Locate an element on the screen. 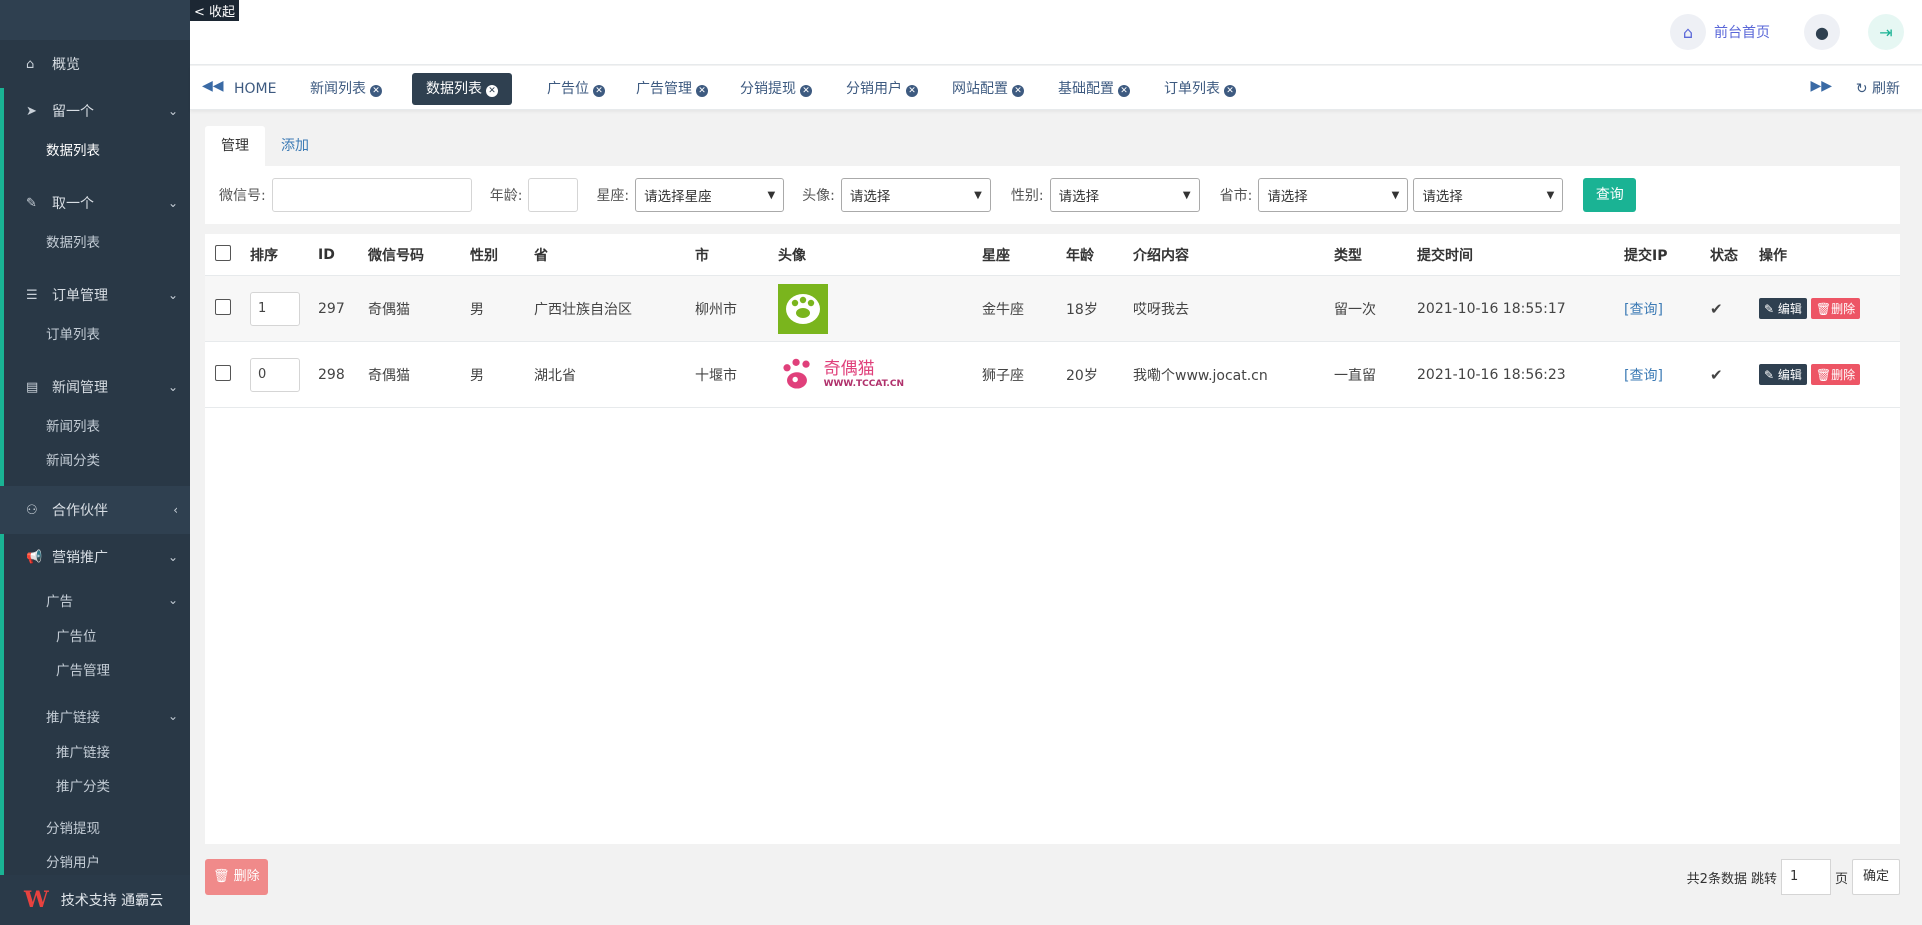 The width and height of the screenshot is (1922, 925). bullhorn-icon: 📢 is located at coordinates (34, 557).